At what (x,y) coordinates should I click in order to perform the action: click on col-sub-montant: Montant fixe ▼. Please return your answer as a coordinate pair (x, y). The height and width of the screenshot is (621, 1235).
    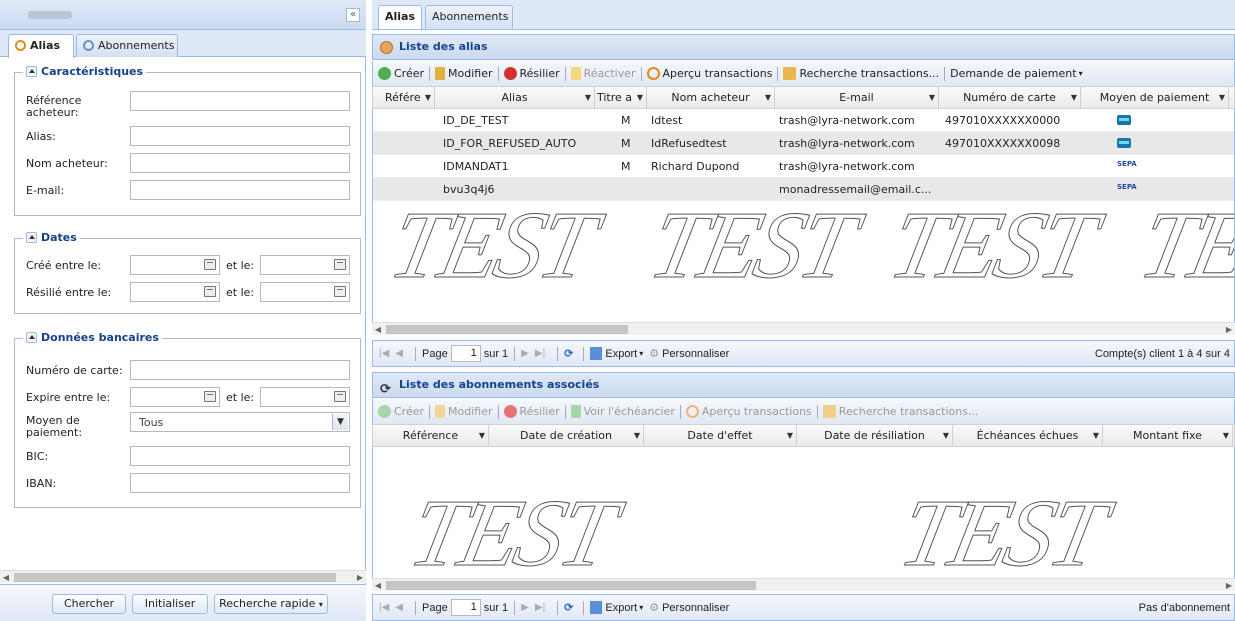
    Looking at the image, I should click on (1168, 436).